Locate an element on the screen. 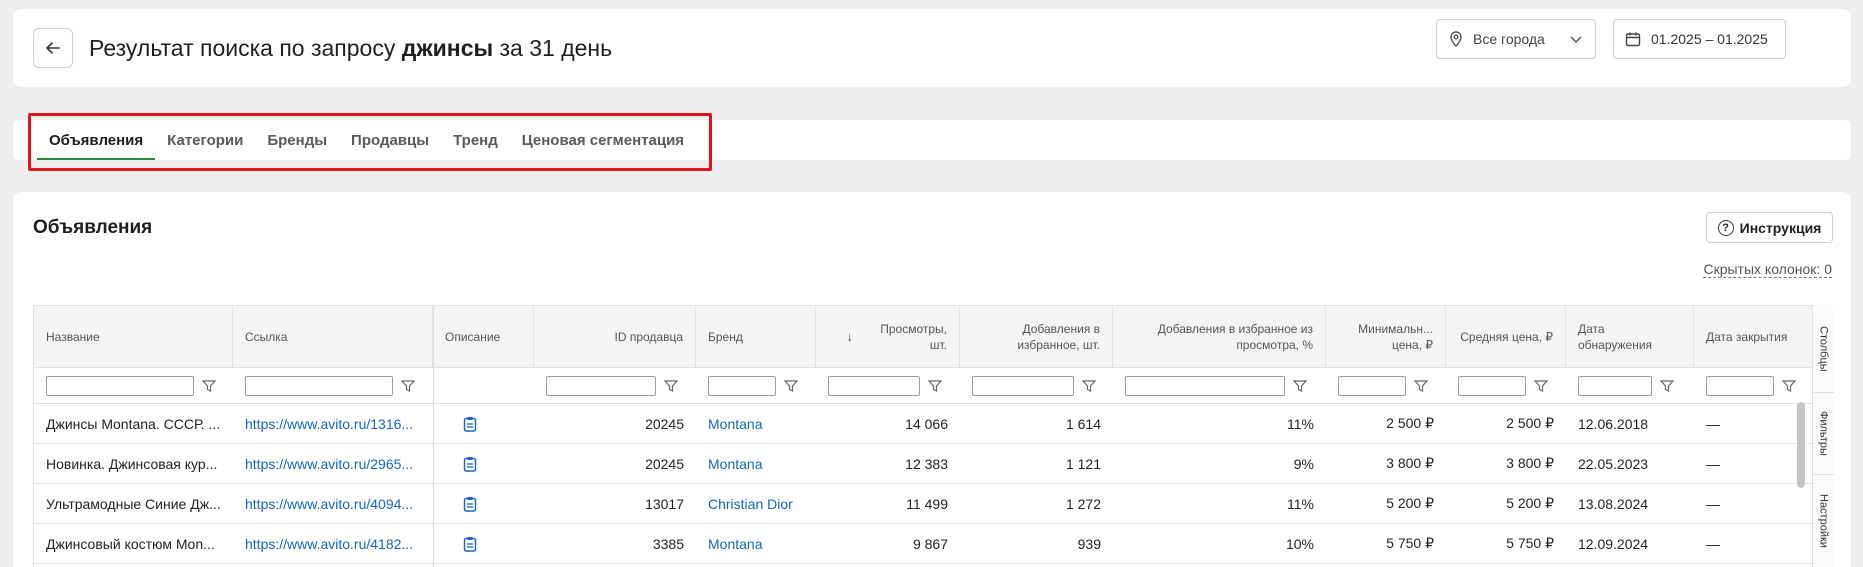 The height and width of the screenshot is (567, 1863). tab-brands: Бренды is located at coordinates (297, 140).